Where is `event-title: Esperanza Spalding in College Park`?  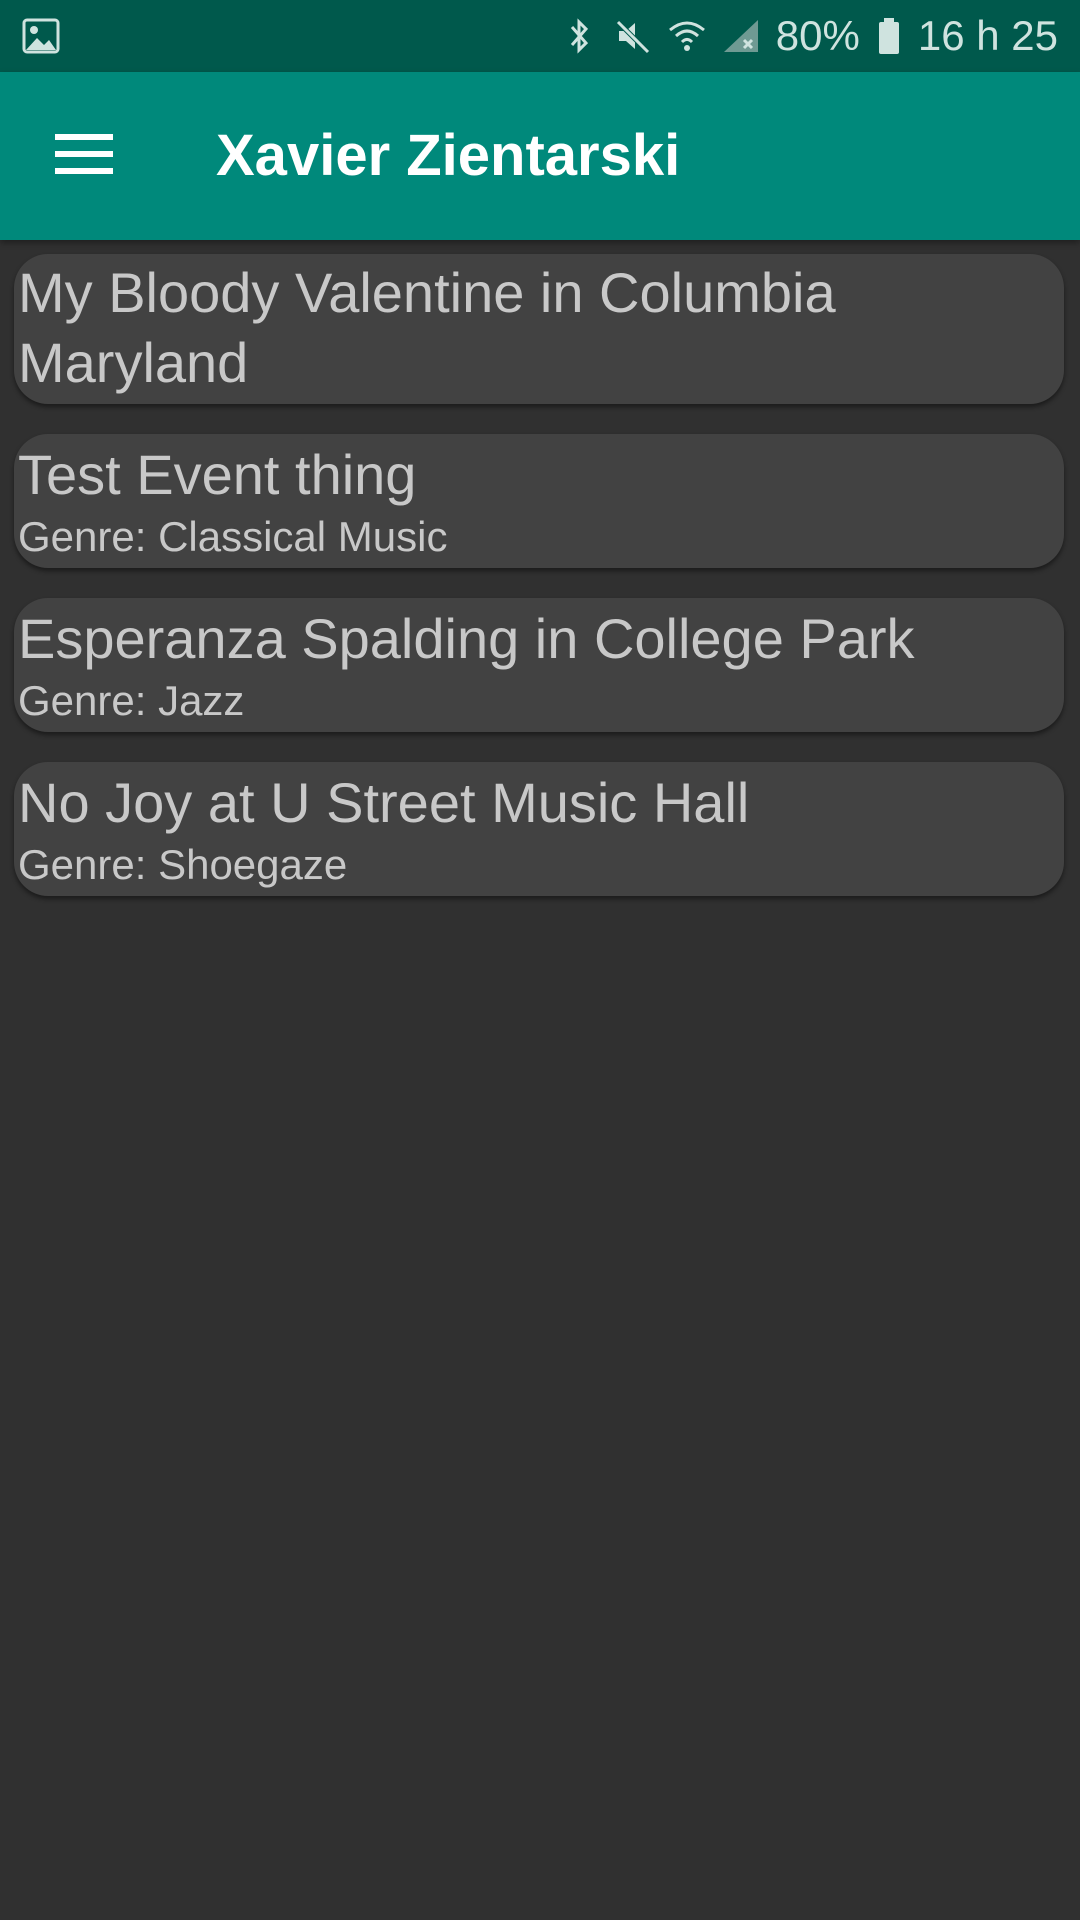
event-title: Esperanza Spalding in College Park is located at coordinates (466, 638).